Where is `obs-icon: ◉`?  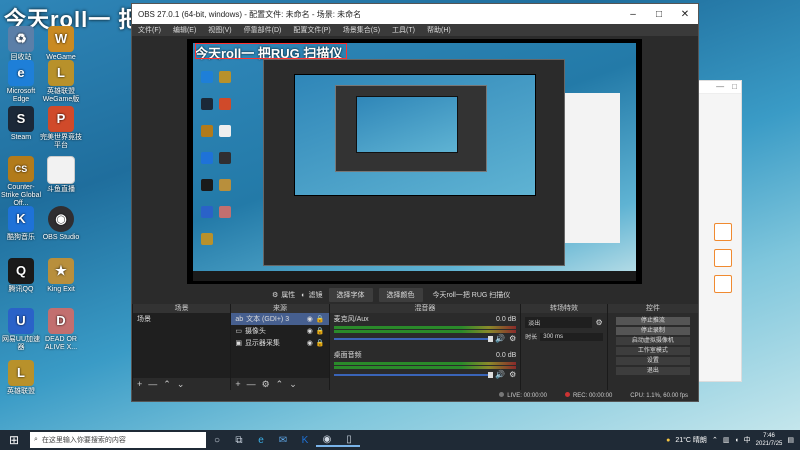
obs-icon: ◉ is located at coordinates (327, 440).